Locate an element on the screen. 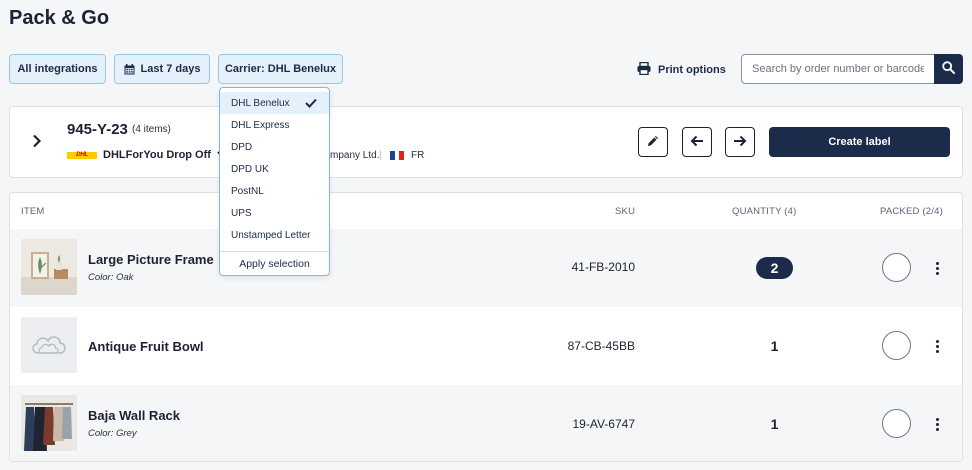  order-number: 945-Y-23 is located at coordinates (97, 129).